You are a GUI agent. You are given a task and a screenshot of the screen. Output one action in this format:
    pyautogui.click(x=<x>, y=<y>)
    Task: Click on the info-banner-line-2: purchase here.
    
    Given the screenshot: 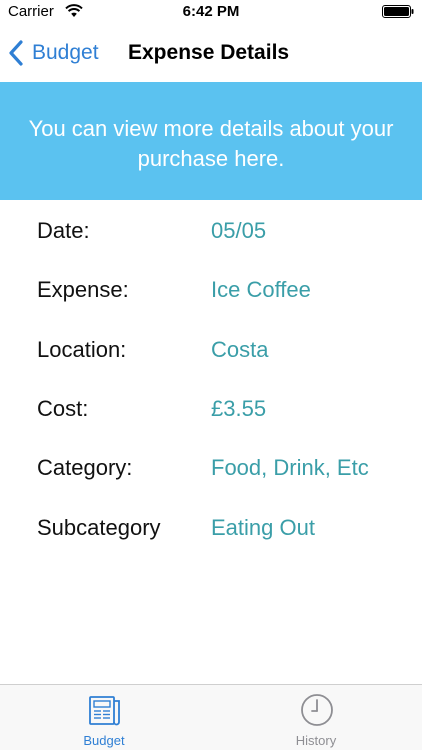 What is the action you would take?
    pyautogui.click(x=211, y=158)
    